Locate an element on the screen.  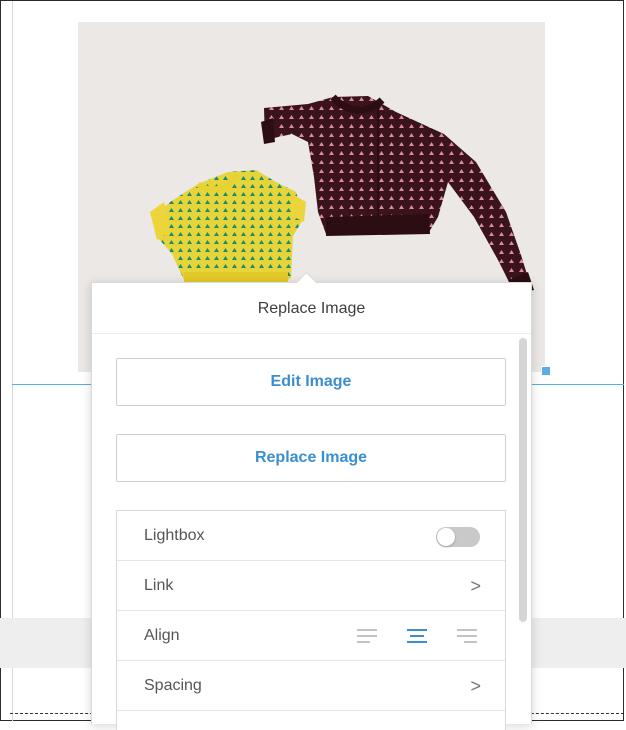
lightbox-label: Lightbox is located at coordinates (174, 535).